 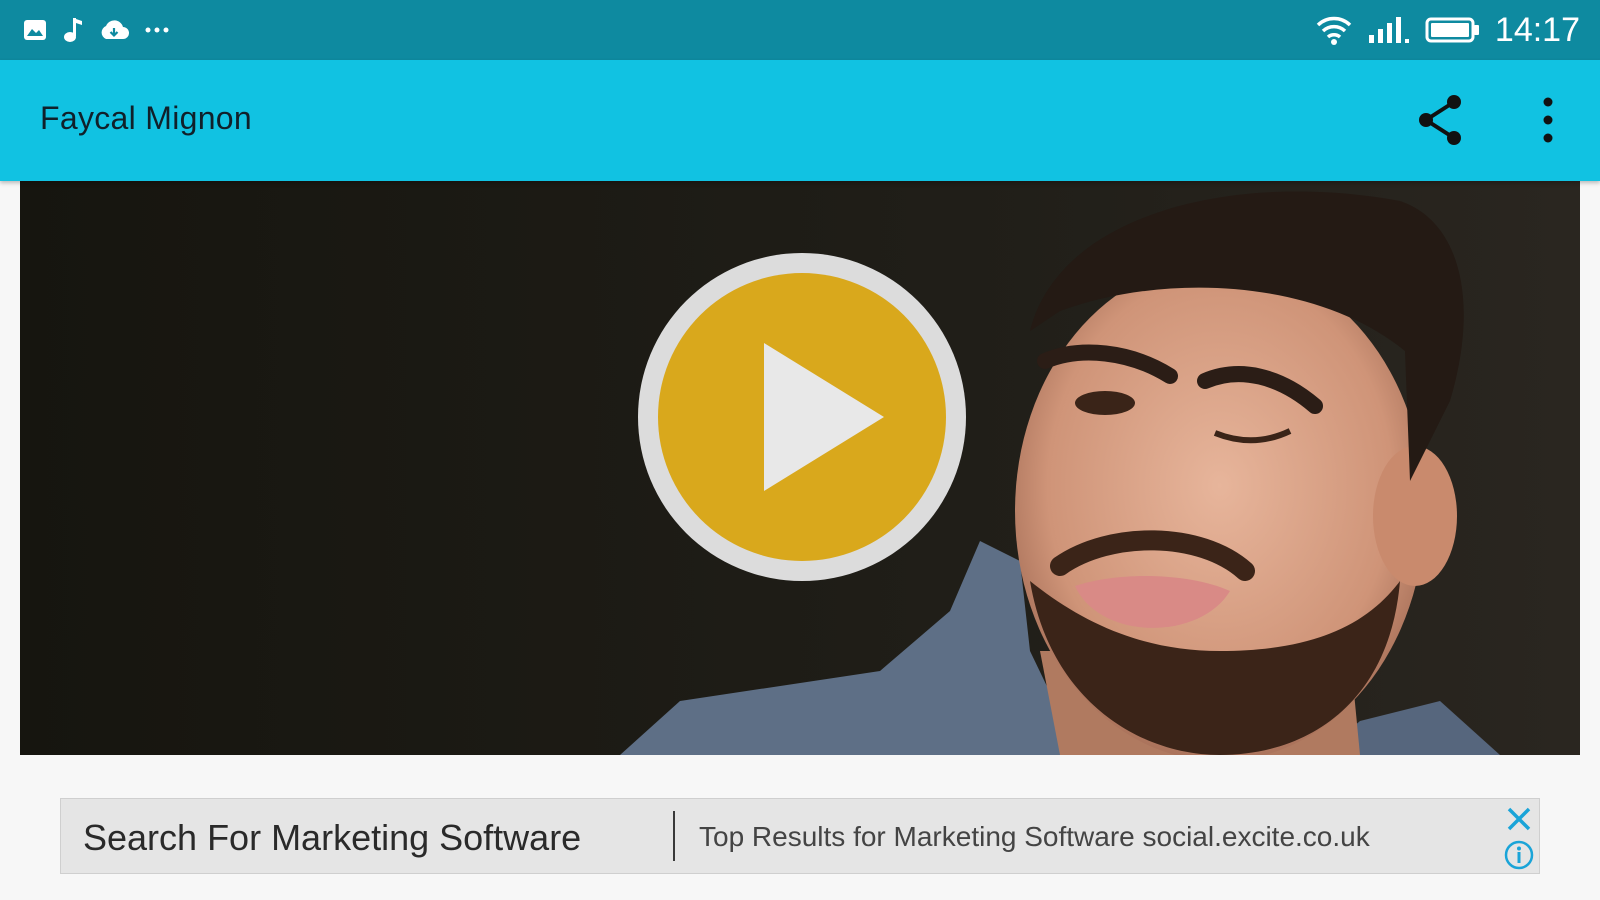 I want to click on notification-icons, so click(x=96, y=30).